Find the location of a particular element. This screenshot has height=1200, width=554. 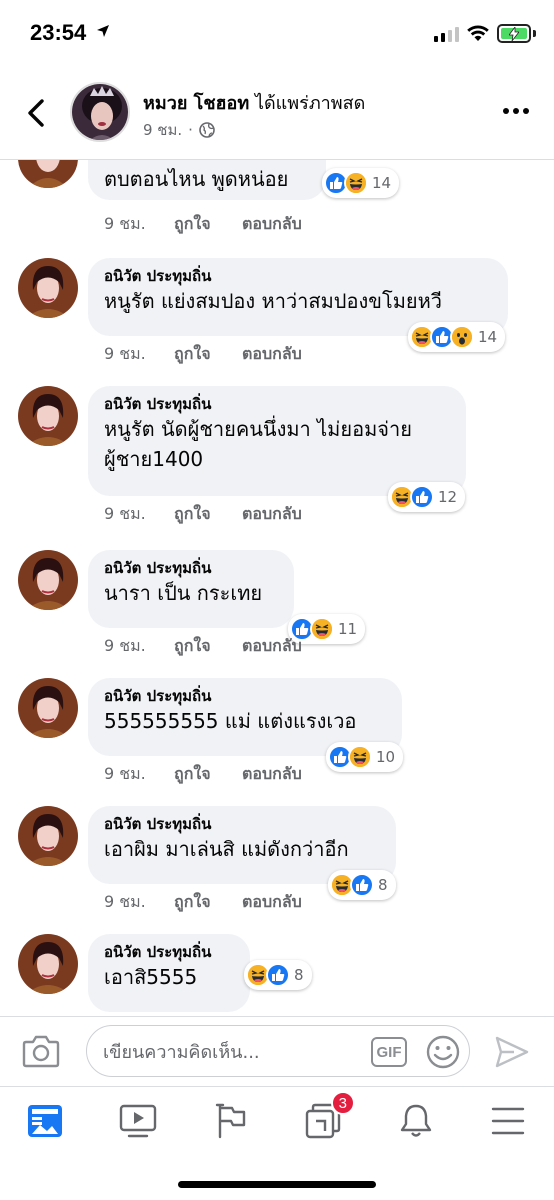

comment-input is located at coordinates (238, 1052).